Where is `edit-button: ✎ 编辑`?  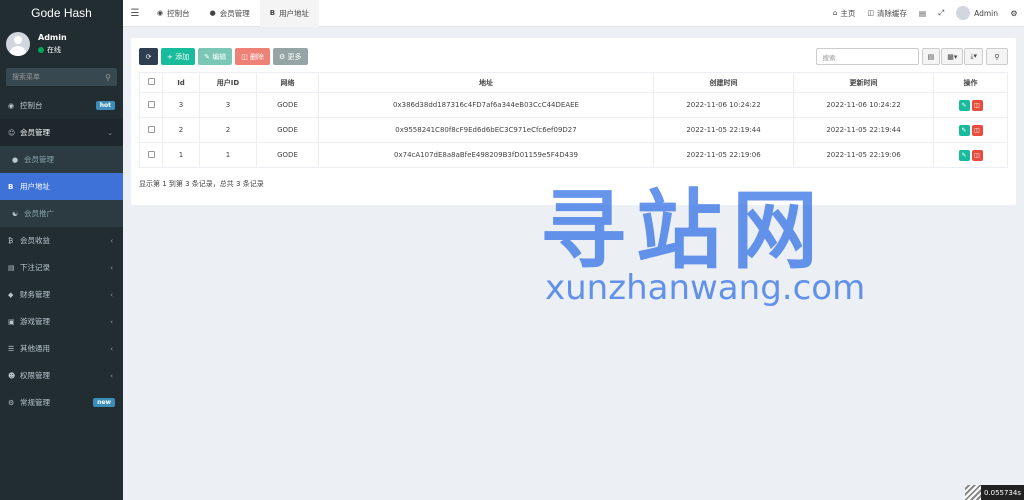
edit-button: ✎ 编辑 is located at coordinates (215, 56).